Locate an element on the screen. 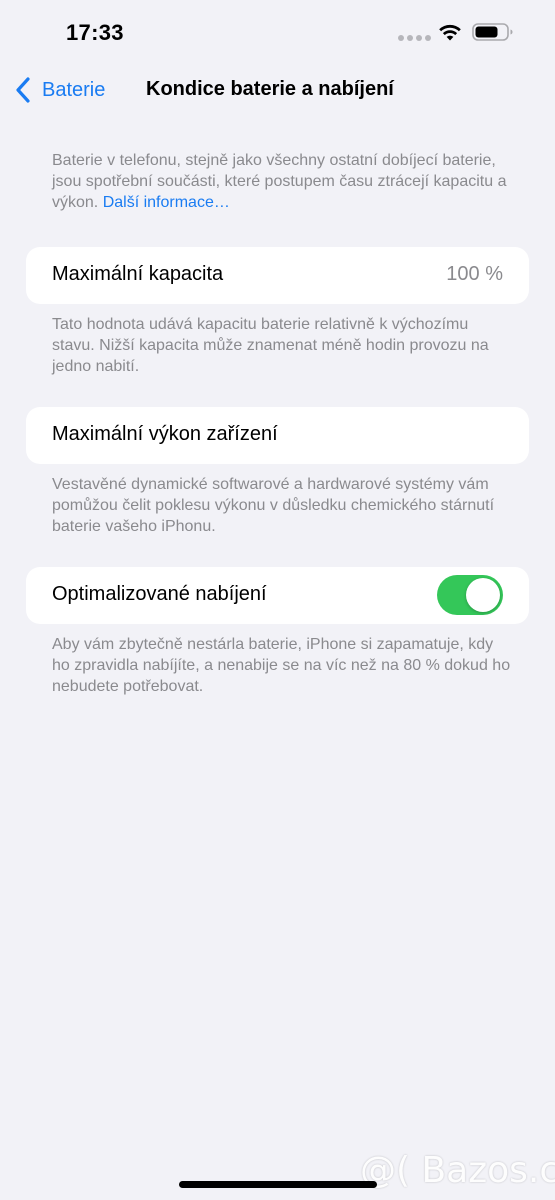 The image size is (555, 1200). peak-performance-label: Maximální výkon zařízení is located at coordinates (165, 434).